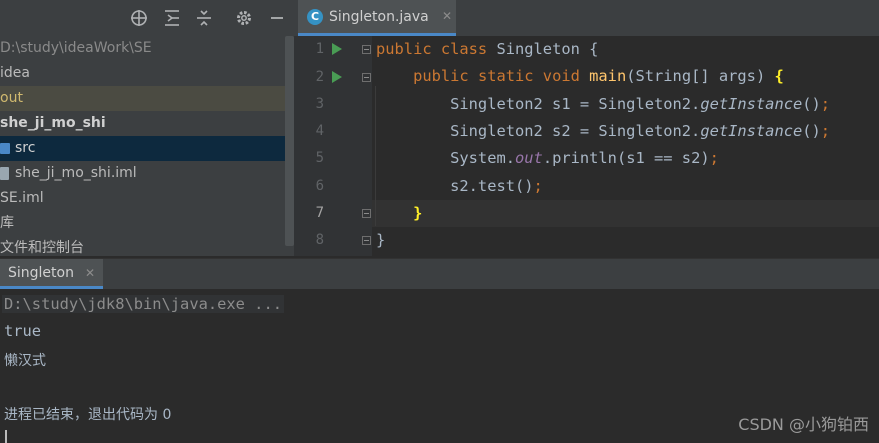 The image size is (879, 443). Describe the element at coordinates (76, 173) in the screenshot. I see `tree-item-label: she_ji_mo_shi.iml` at that location.